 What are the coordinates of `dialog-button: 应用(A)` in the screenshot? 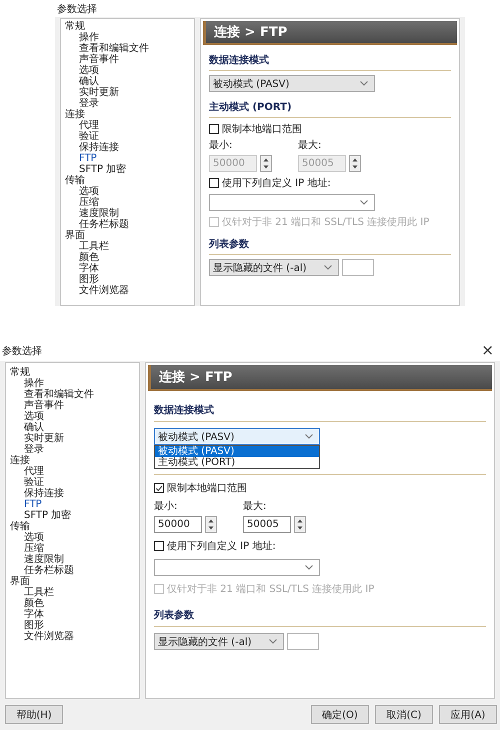 It's located at (468, 714).